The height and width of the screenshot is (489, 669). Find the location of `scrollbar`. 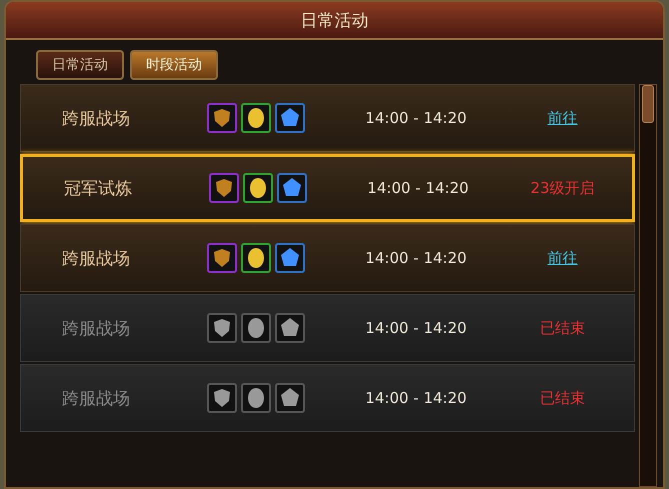

scrollbar is located at coordinates (648, 285).